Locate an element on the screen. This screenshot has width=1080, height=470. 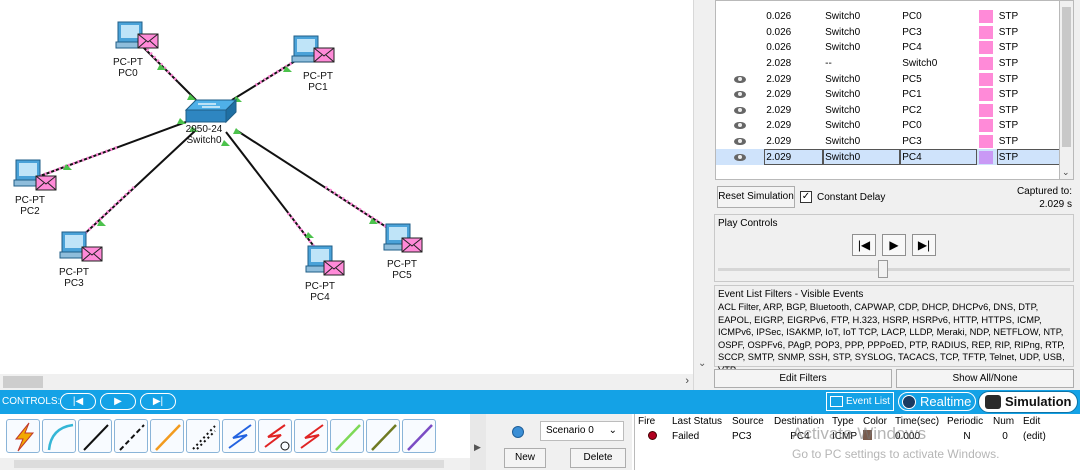
at-device-cell: PC4 is located at coordinates (939, 157).